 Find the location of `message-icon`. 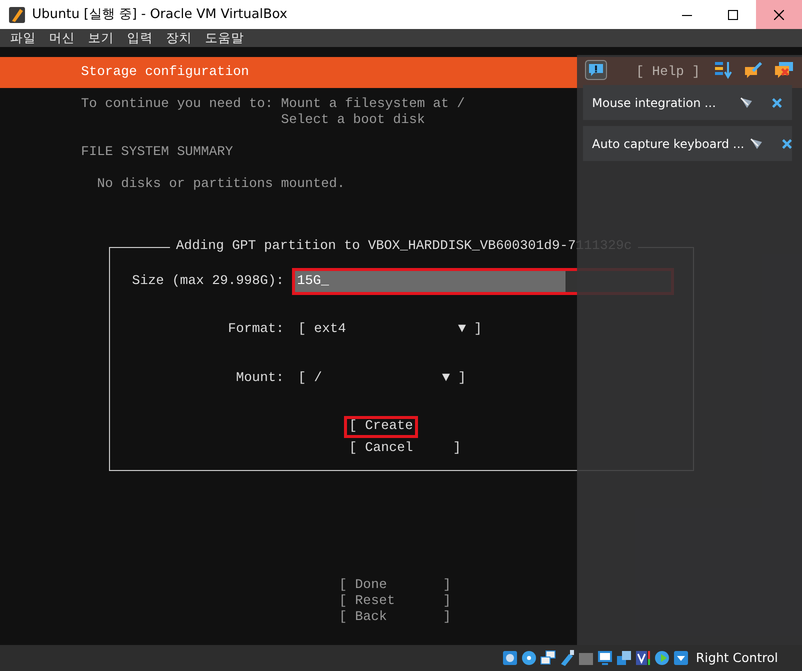

message-icon is located at coordinates (596, 70).